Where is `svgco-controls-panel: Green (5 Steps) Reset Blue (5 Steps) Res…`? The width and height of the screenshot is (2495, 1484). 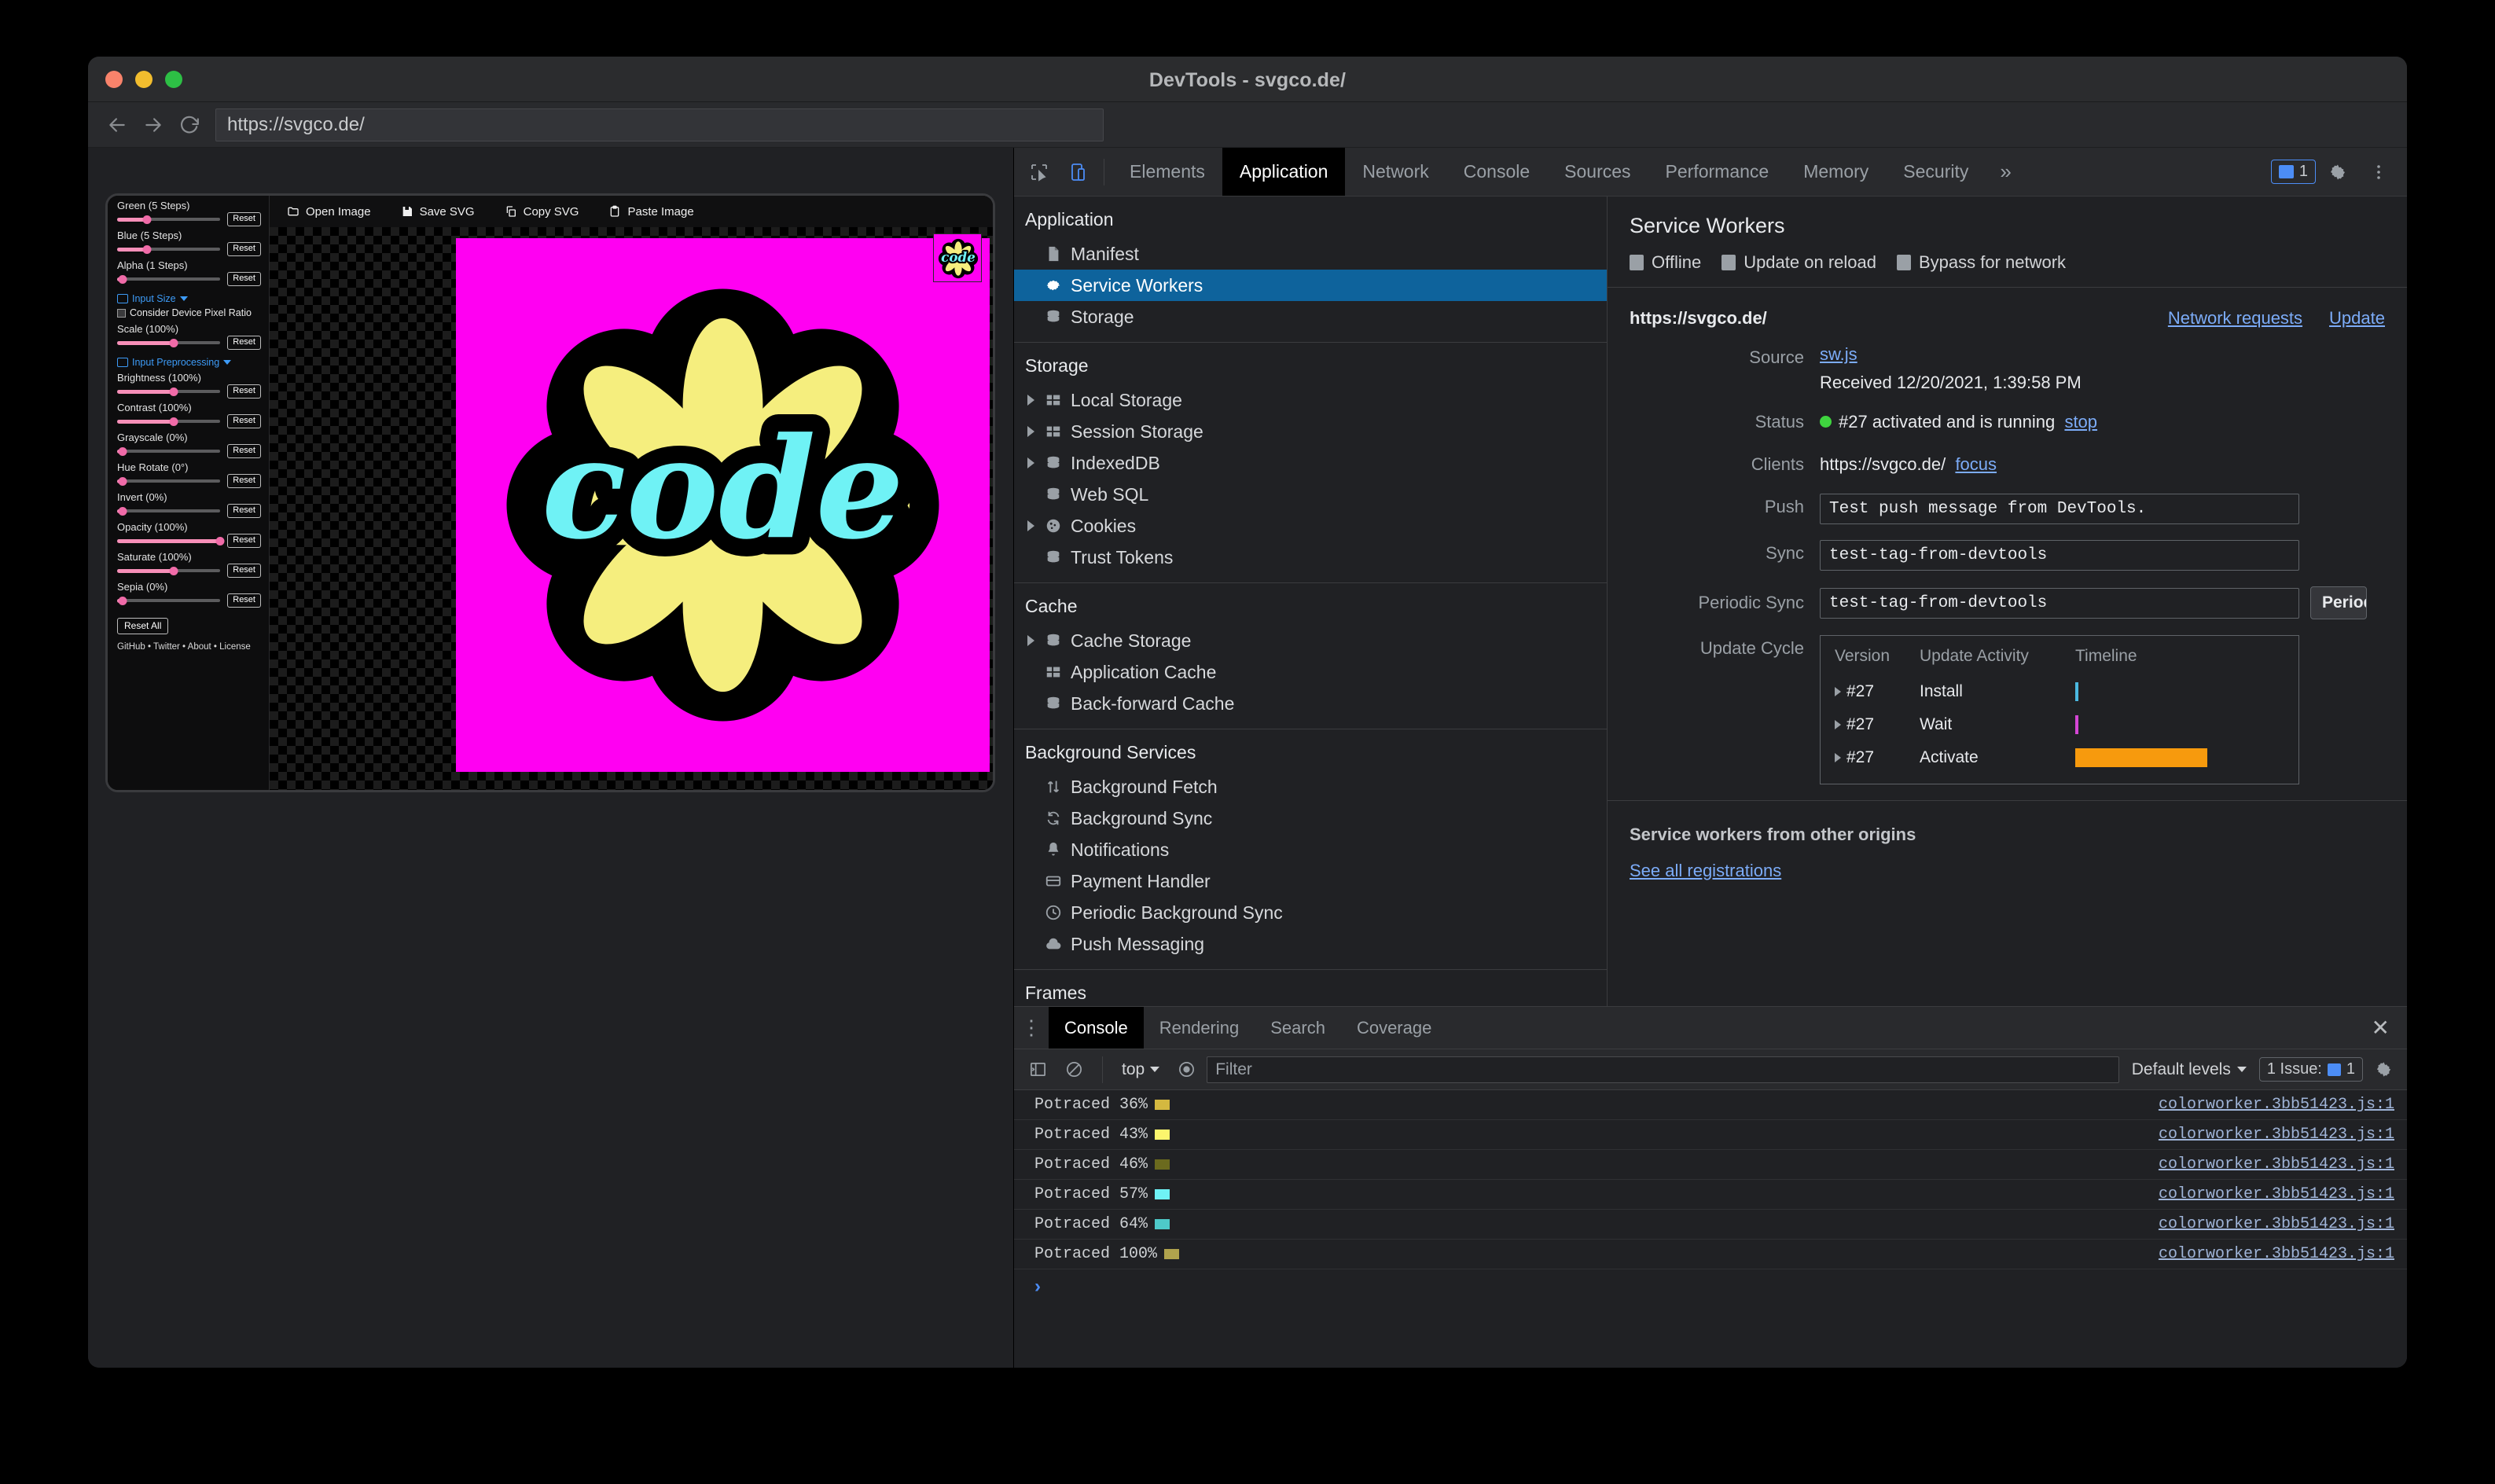
svgco-controls-panel: Green (5 Steps) Reset Blue (5 Steps) Res… is located at coordinates (189, 493).